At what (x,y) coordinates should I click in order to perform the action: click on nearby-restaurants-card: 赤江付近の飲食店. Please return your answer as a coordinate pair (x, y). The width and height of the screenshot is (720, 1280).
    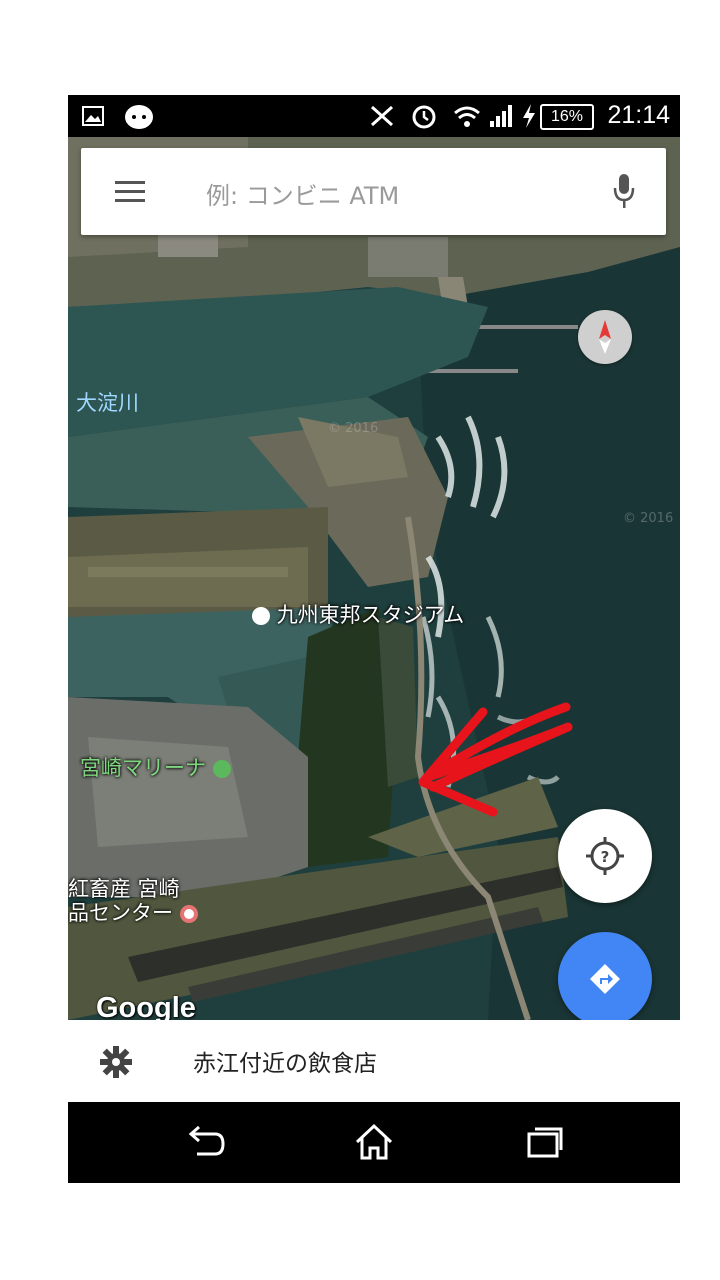
    Looking at the image, I should click on (374, 1061).